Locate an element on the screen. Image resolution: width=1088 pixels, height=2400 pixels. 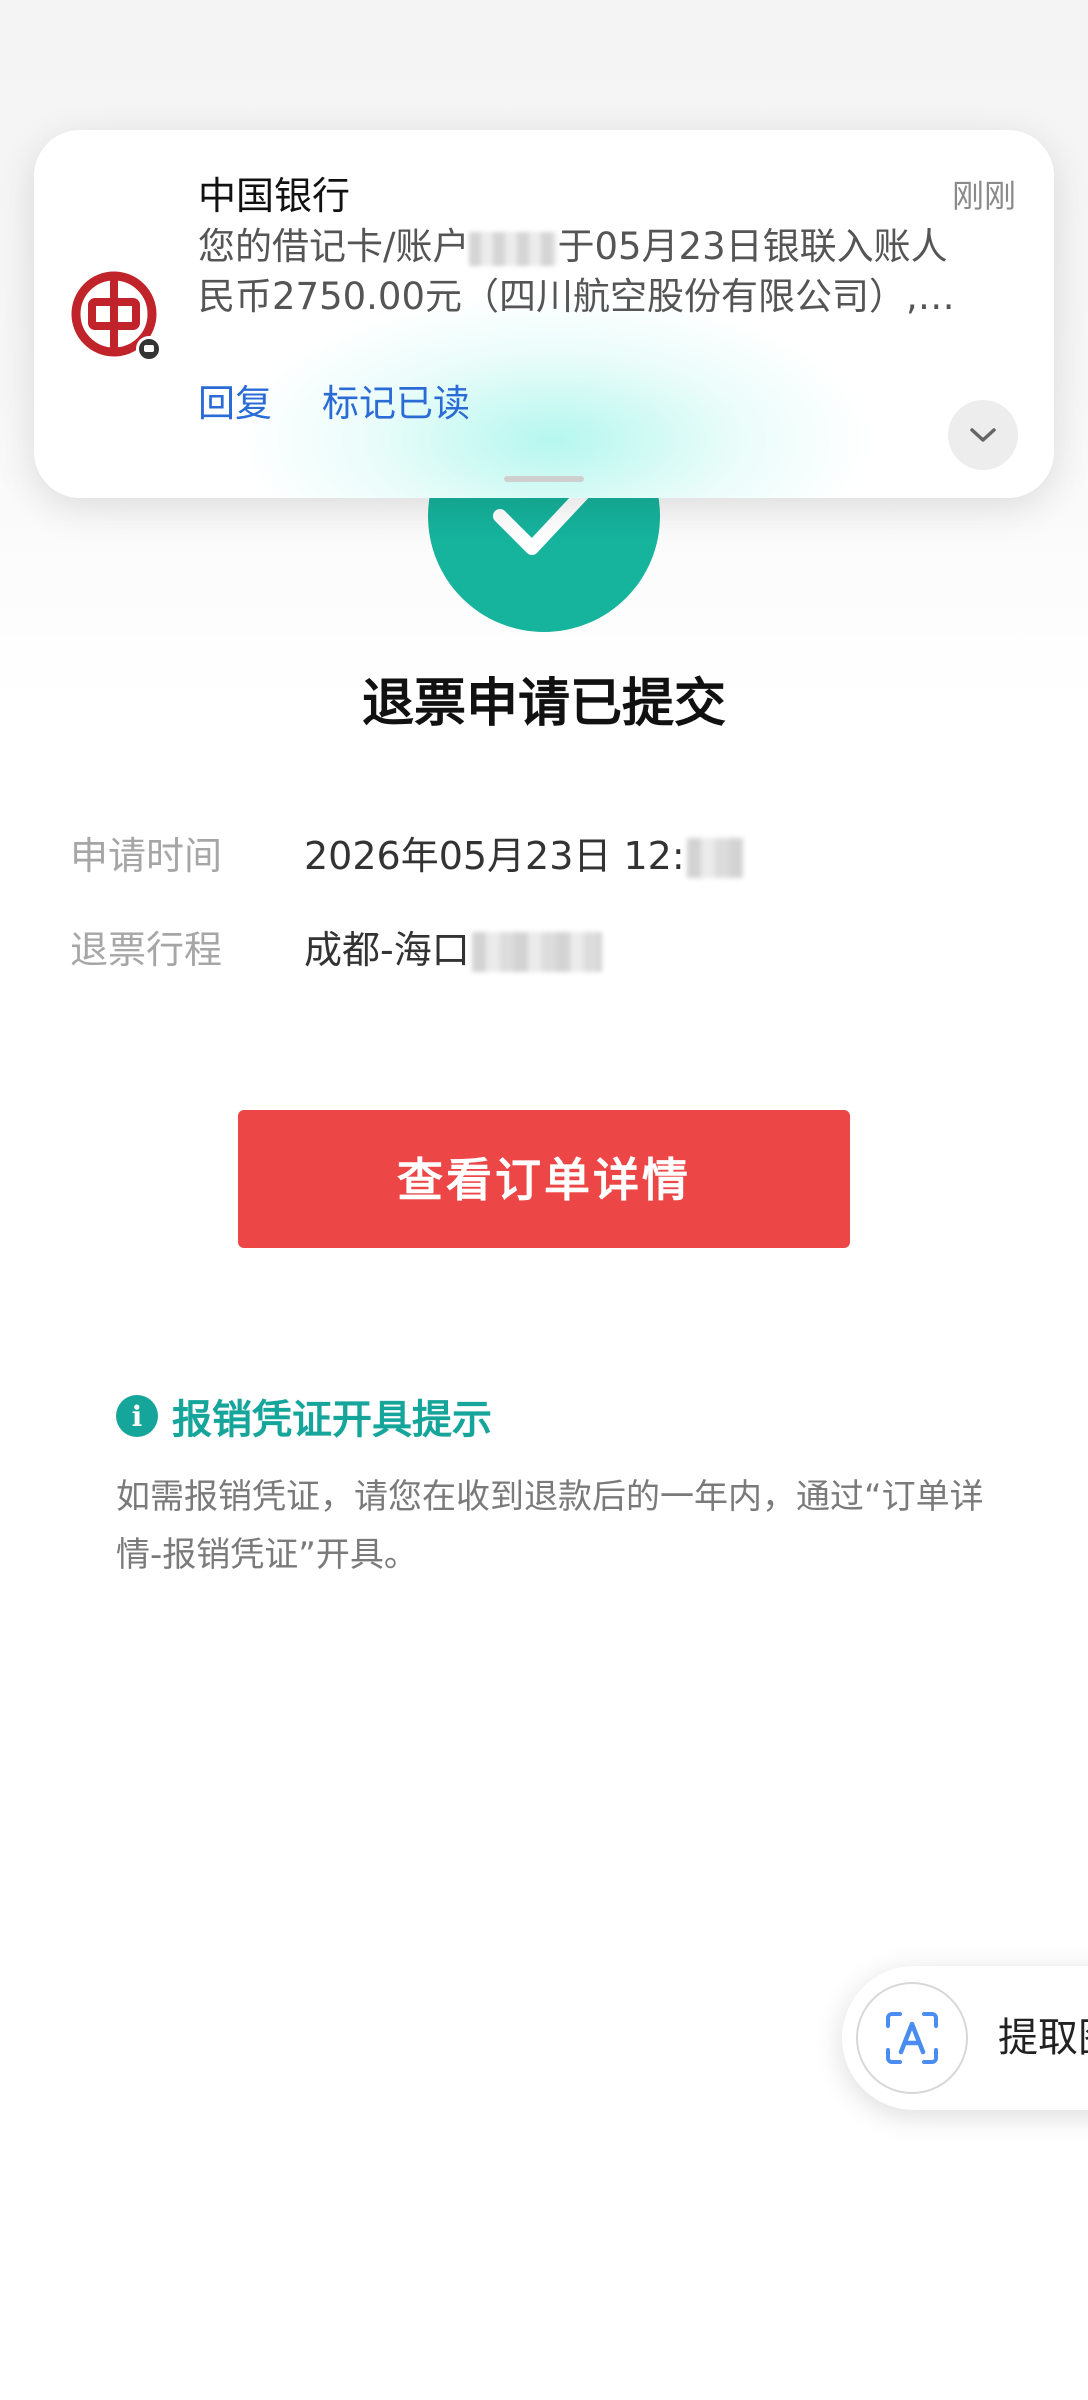
extract-text-floating-button: 提取图 is located at coordinates (965, 2038).